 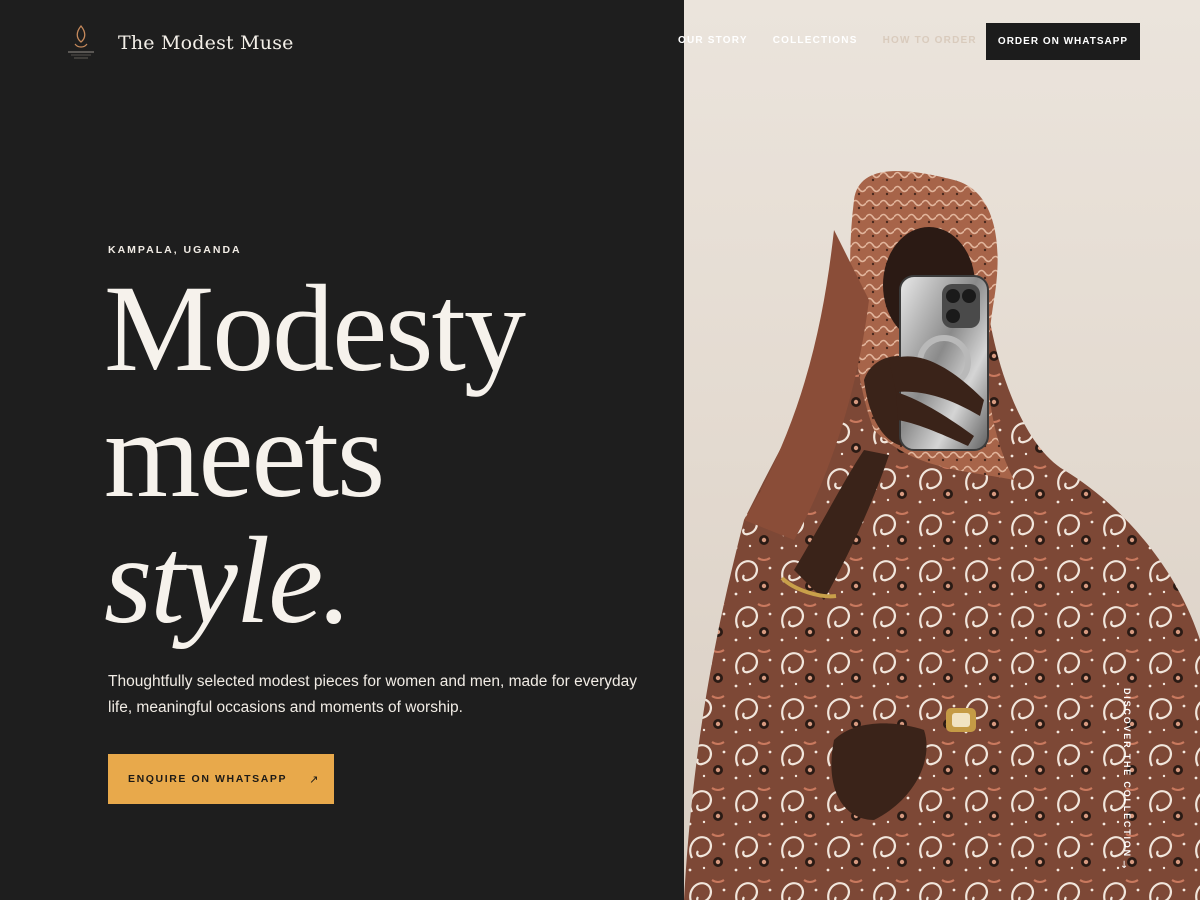 I want to click on headline-line-3: style., so click(x=228, y=580).